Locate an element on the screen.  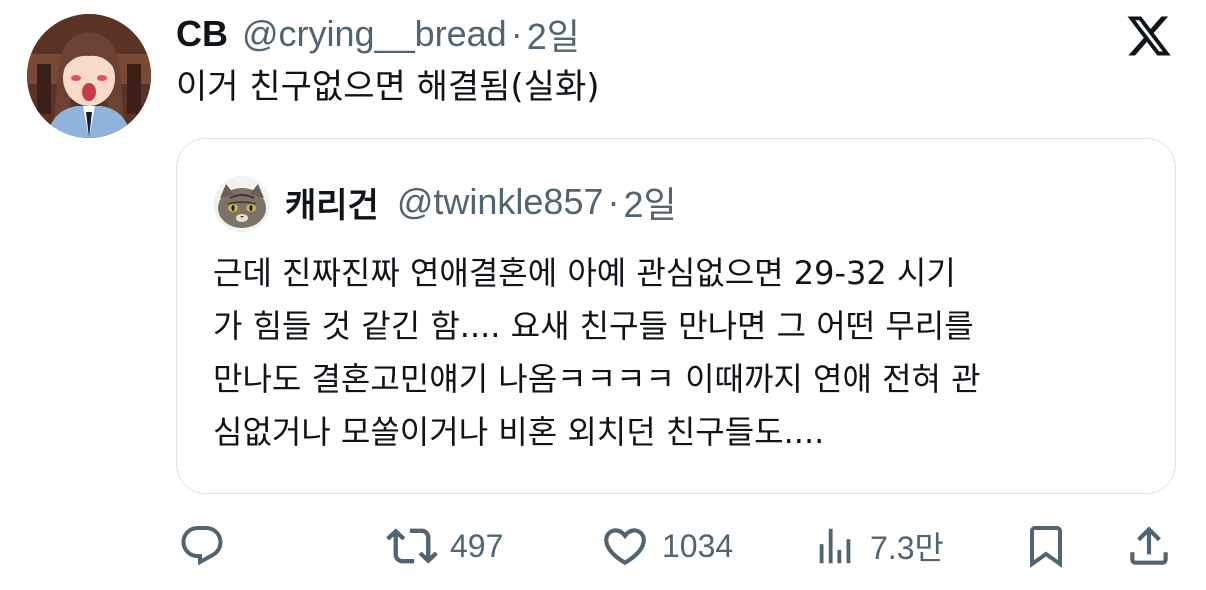
quoted-post-header: 캐리건 @twinkle857 · 2일 is located at coordinates (481, 202).